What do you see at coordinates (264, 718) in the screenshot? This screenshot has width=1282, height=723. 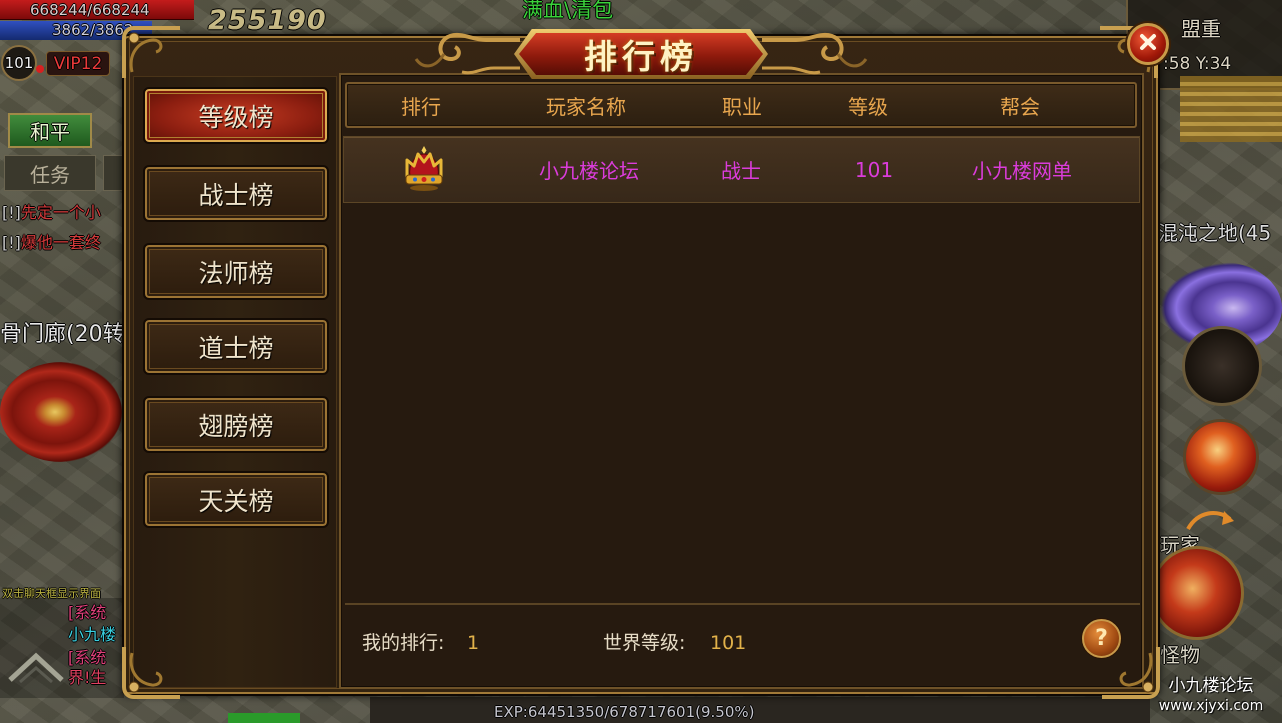 I see `stamina-bar` at bounding box center [264, 718].